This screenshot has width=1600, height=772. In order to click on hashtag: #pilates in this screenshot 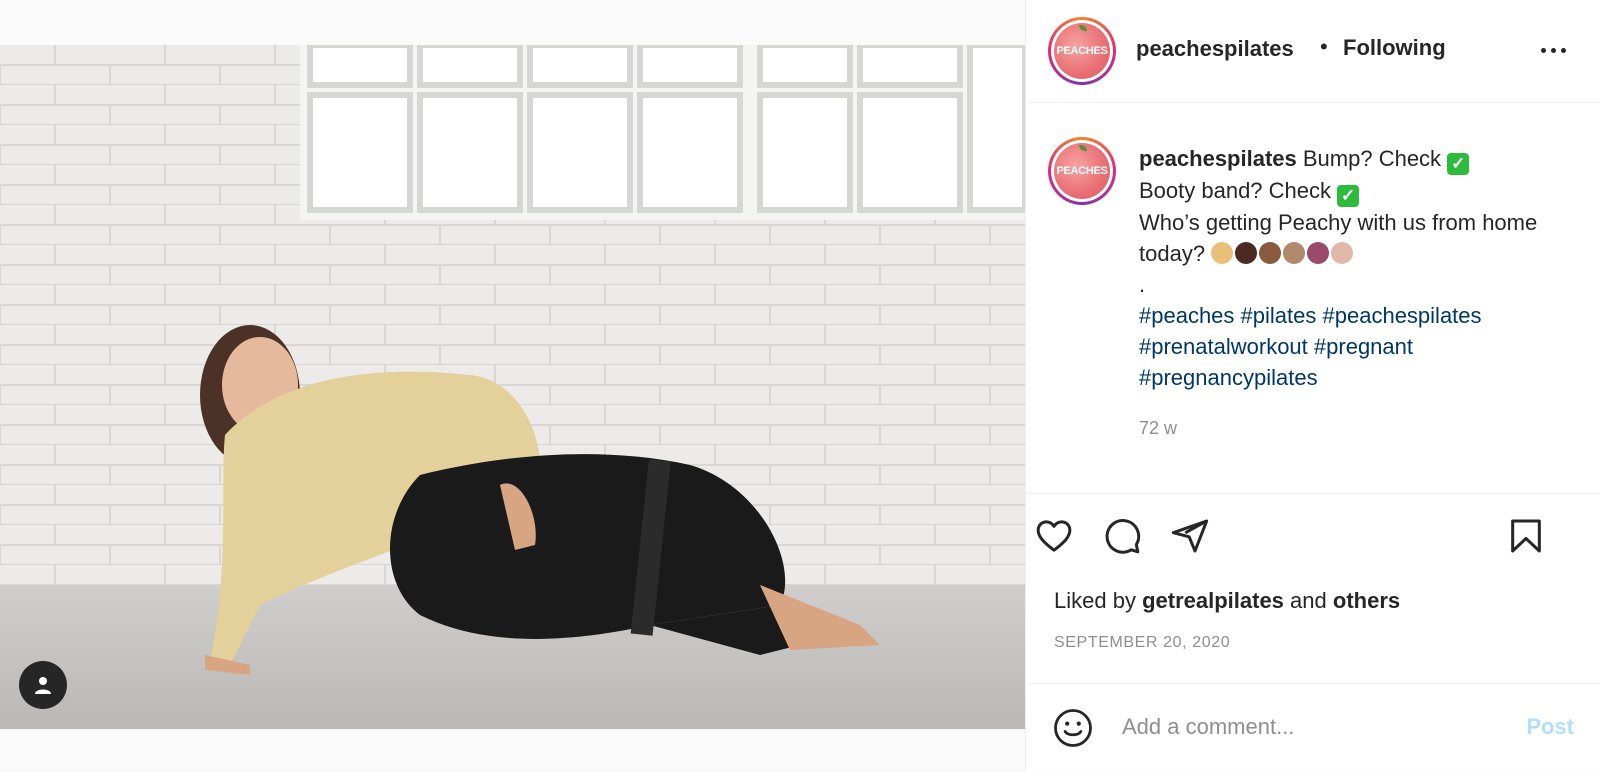, I will do `click(1279, 315)`.